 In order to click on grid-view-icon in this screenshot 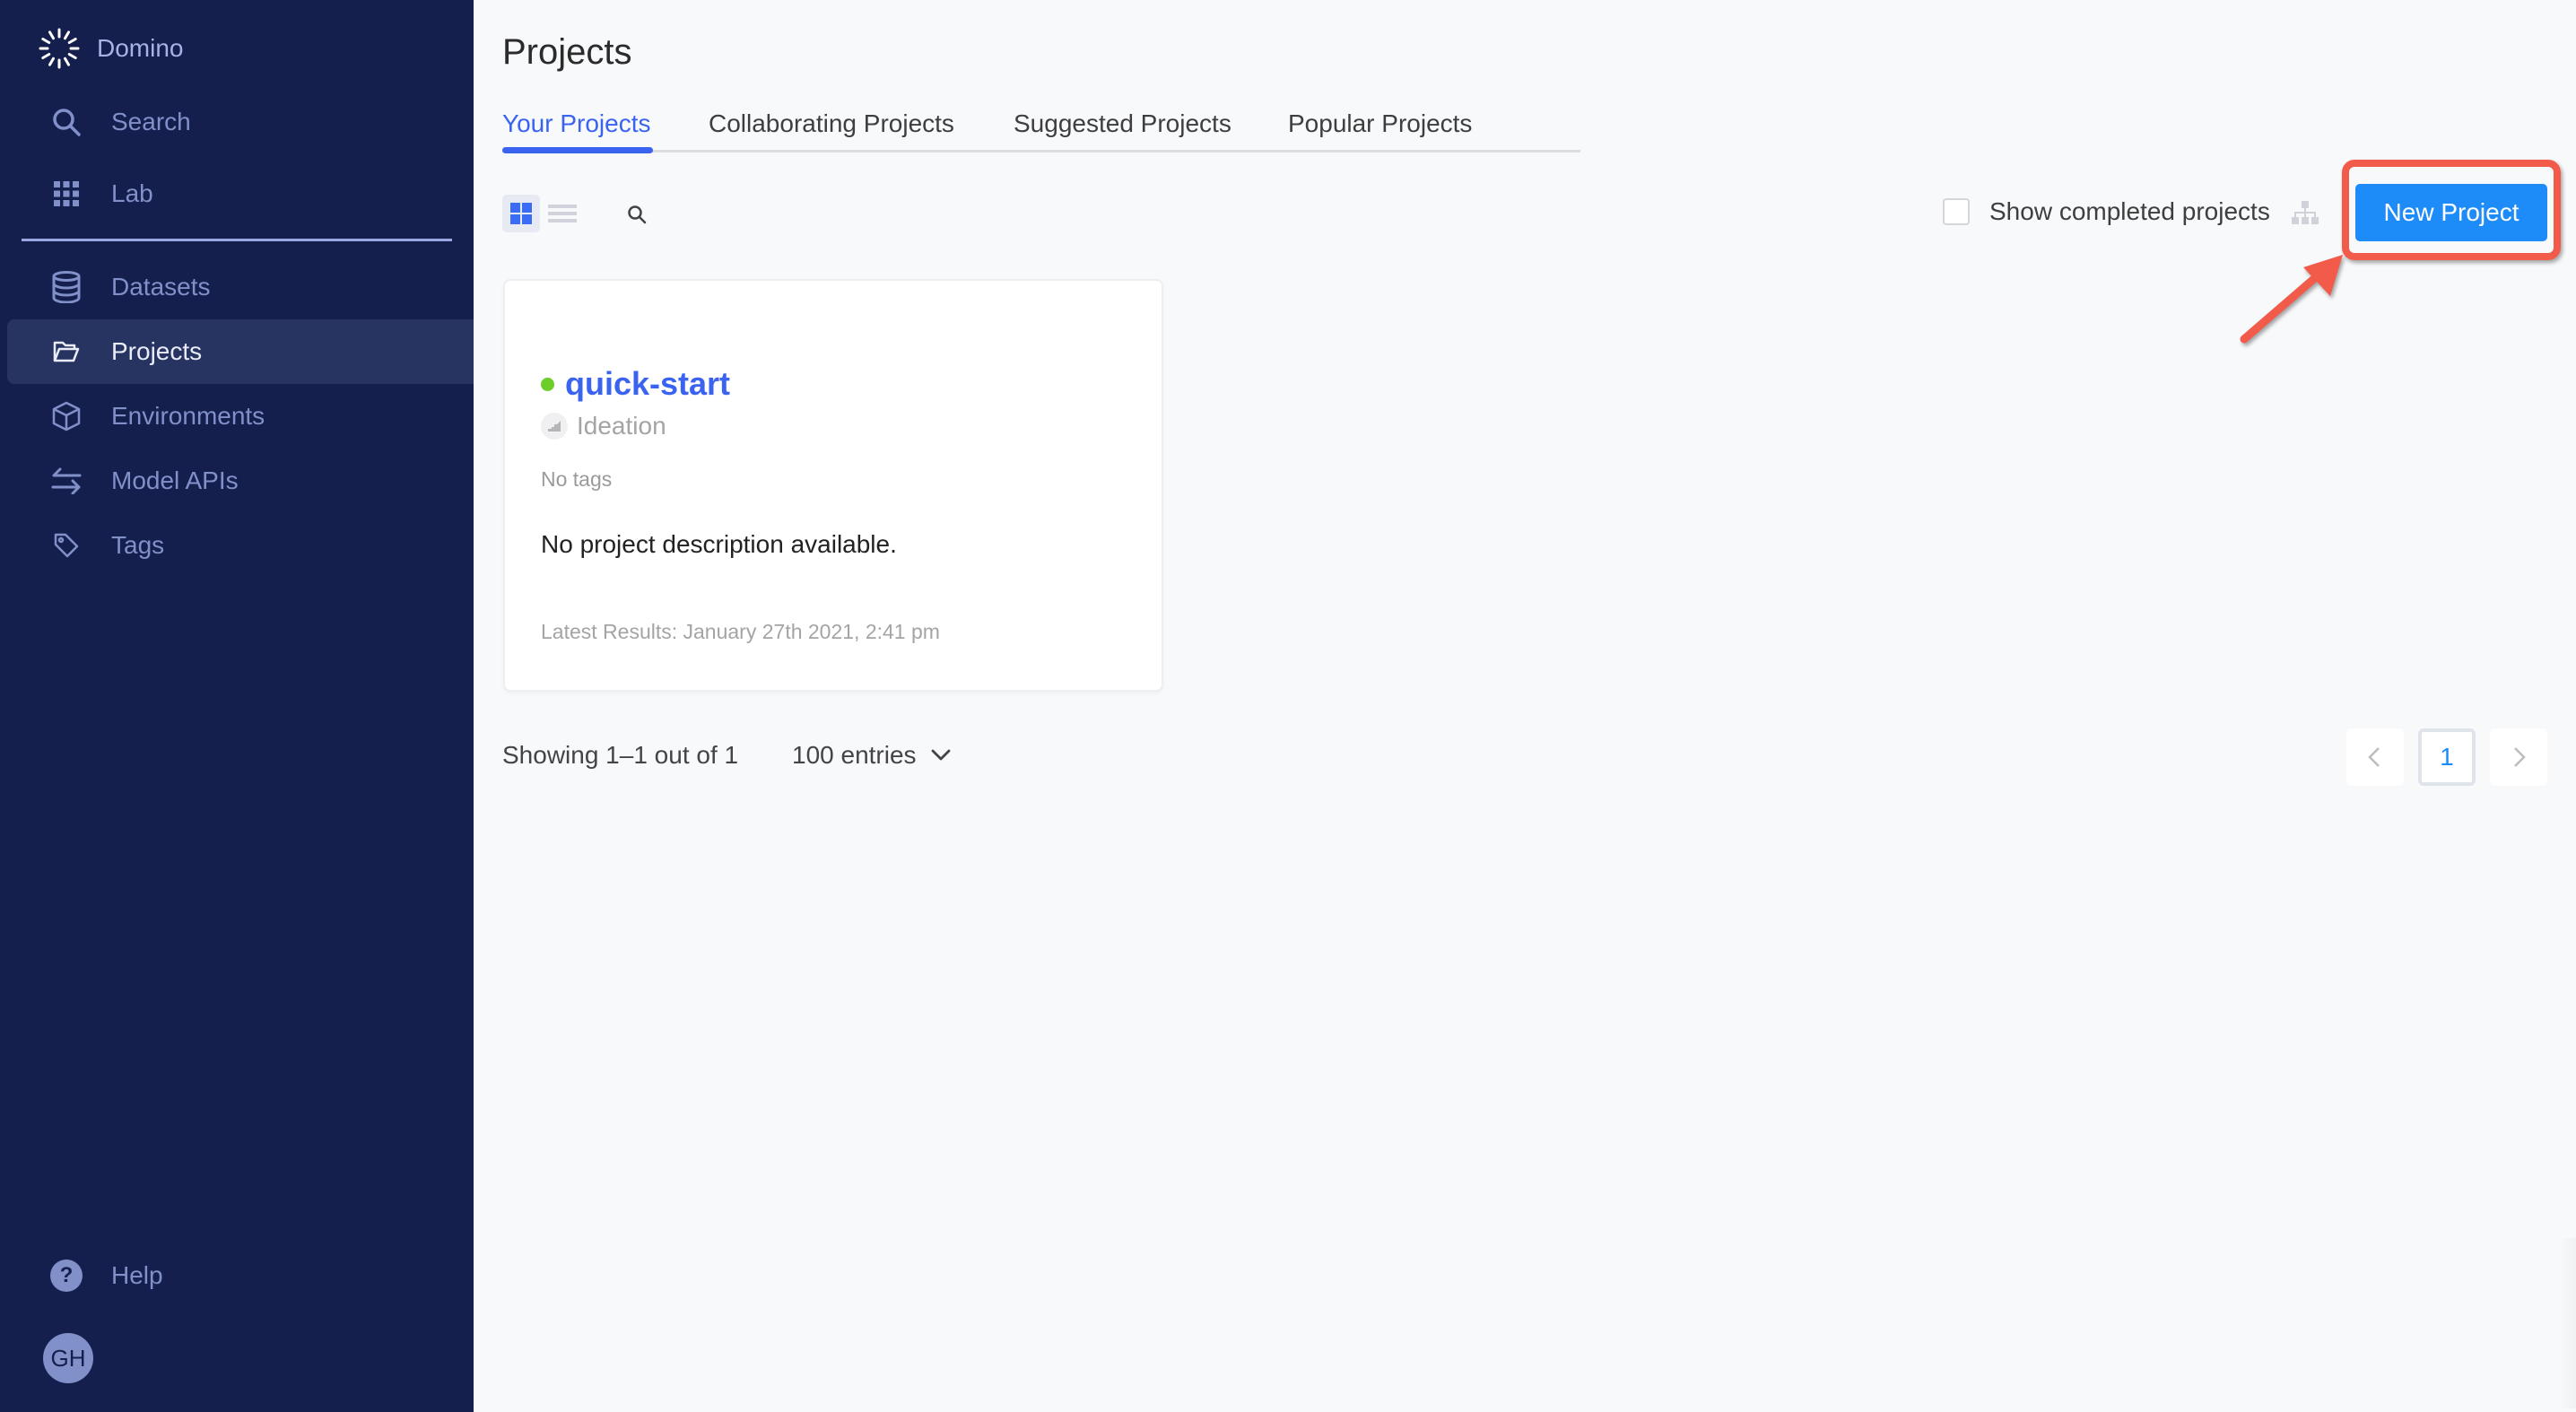, I will do `click(521, 213)`.